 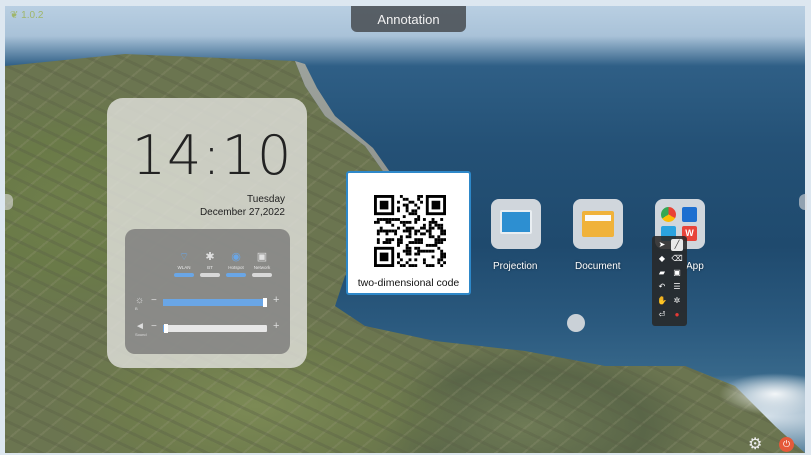 What do you see at coordinates (236, 275) in the screenshot?
I see `hotspot-switch` at bounding box center [236, 275].